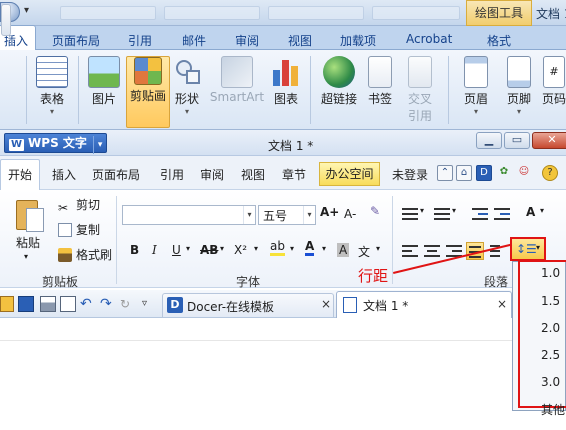 Image resolution: width=566 pixels, height=430 pixels. What do you see at coordinates (542, 210) in the screenshot?
I see `text-direction-dropdown-icon: ▾` at bounding box center [542, 210].